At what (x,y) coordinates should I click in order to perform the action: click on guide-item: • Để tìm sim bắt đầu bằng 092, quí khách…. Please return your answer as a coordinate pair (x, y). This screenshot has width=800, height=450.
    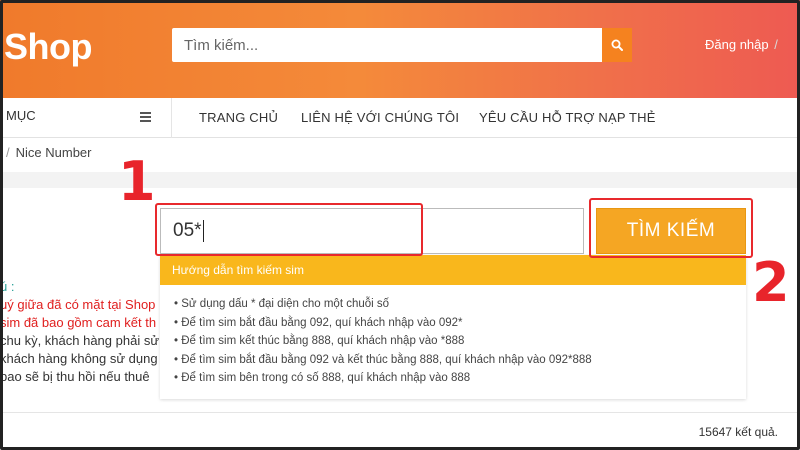
    Looking at the image, I should click on (318, 322).